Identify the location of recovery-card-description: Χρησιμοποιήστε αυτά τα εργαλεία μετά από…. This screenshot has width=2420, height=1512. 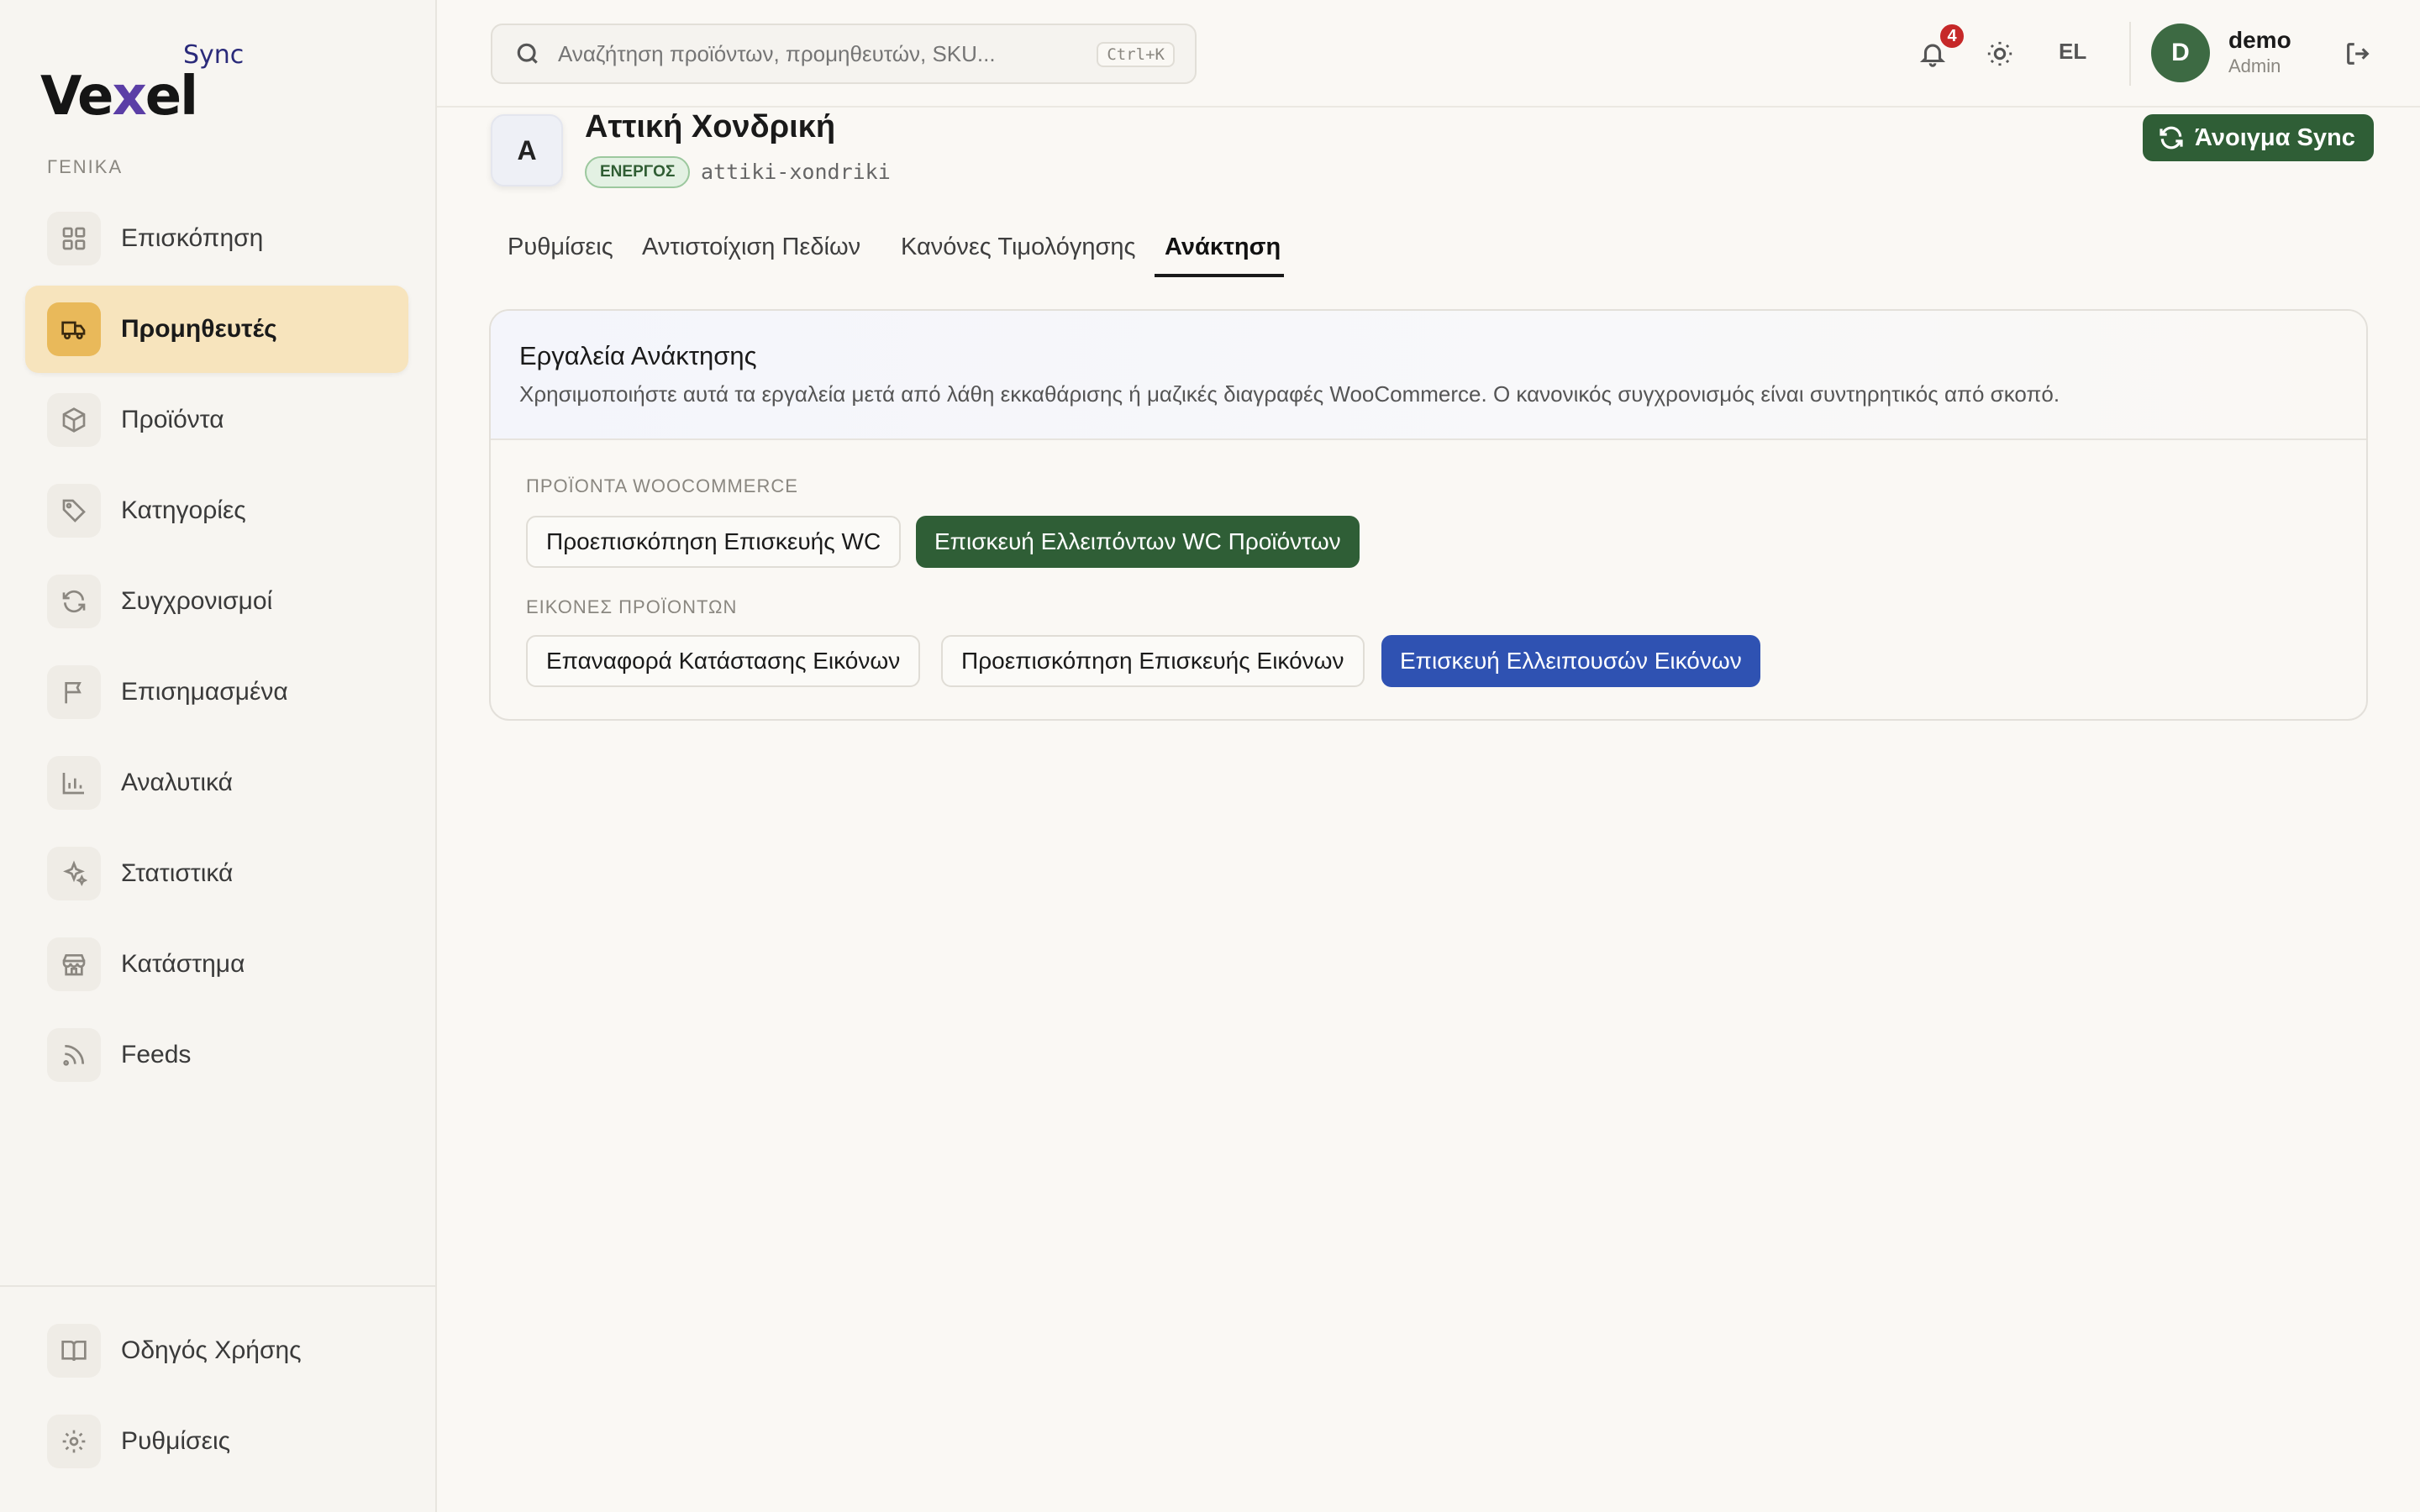
(1289, 394).